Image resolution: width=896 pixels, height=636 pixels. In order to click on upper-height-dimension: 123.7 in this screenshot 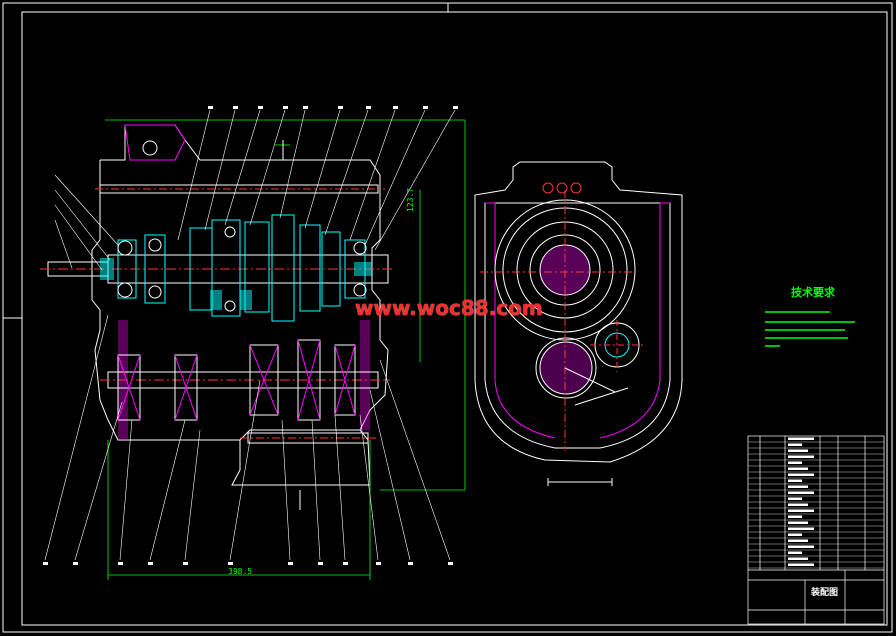, I will do `click(410, 199)`.